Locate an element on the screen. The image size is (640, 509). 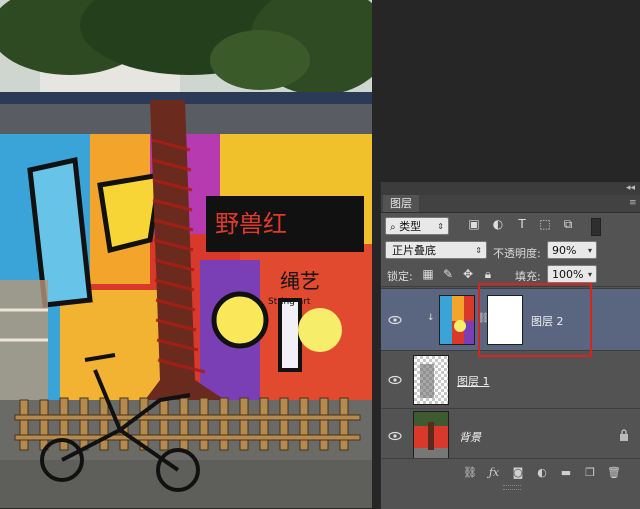
fill-value: 100% is located at coordinates (568, 274).